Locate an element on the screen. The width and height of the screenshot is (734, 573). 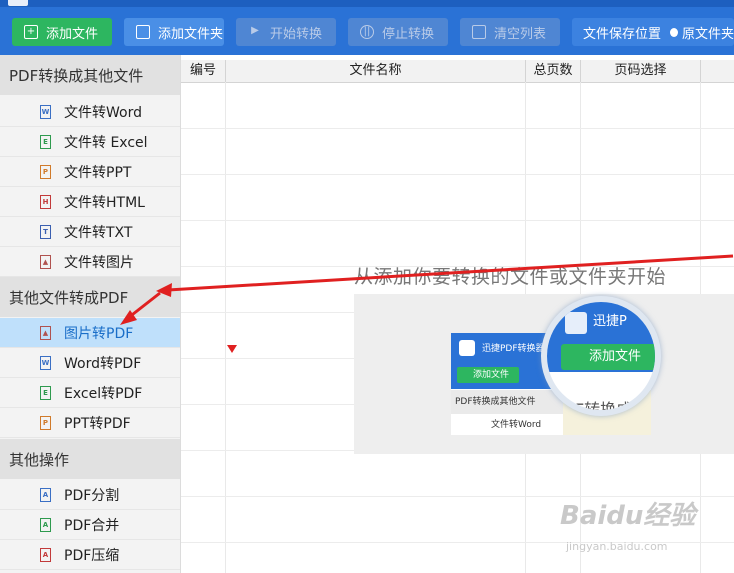
baidu-watermark: Baidu经验 is located at coordinates (628, 516).